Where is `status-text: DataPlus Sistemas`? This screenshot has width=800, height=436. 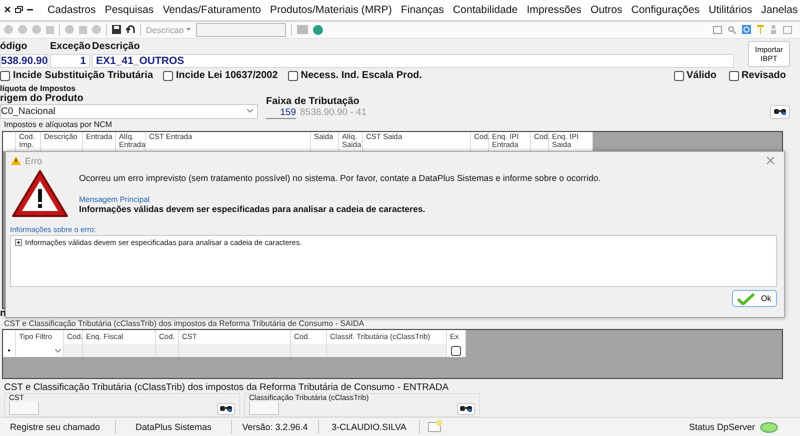
status-text: DataPlus Sistemas is located at coordinates (174, 427).